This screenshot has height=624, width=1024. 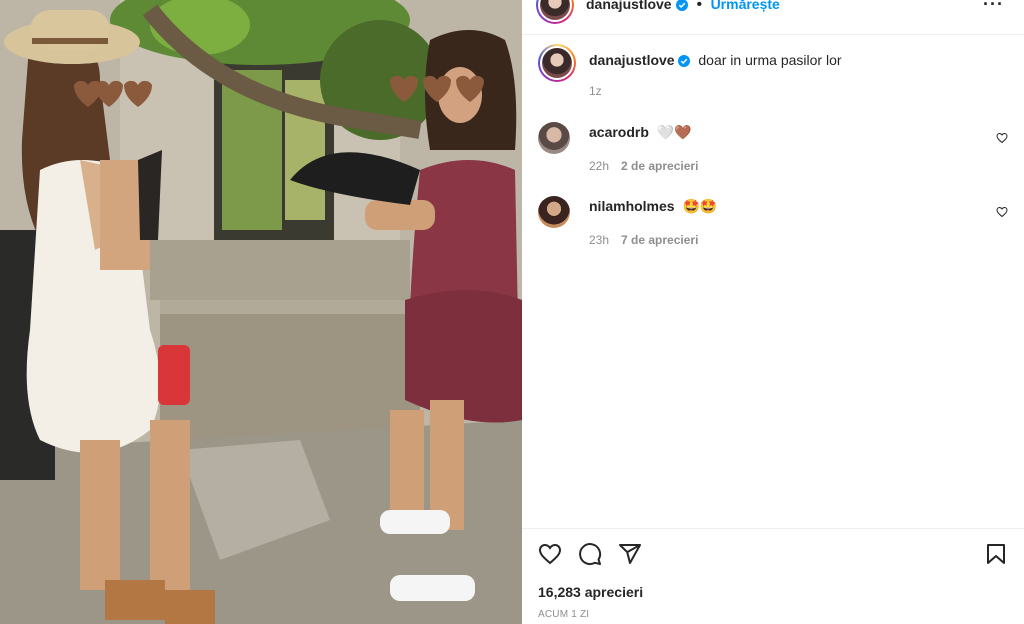 I want to click on comment-username: nilamholmes, so click(x=632, y=206).